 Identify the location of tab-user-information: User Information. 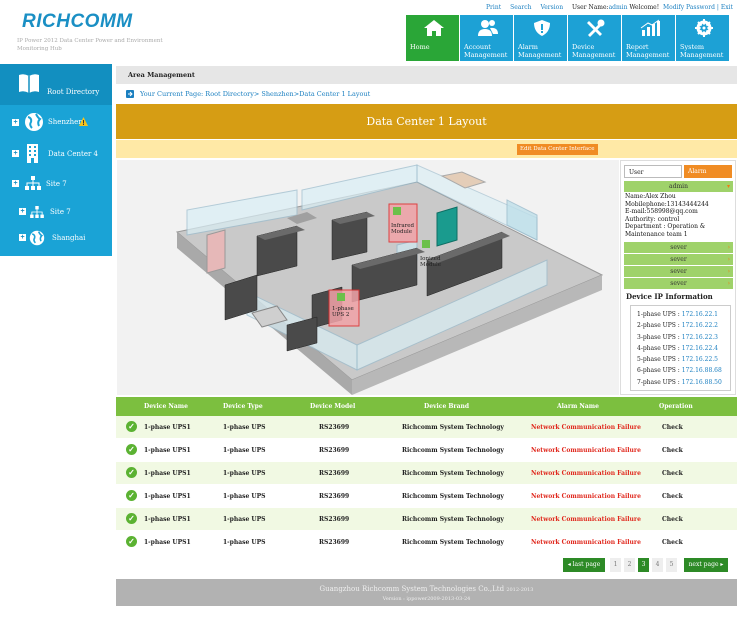
(653, 177).